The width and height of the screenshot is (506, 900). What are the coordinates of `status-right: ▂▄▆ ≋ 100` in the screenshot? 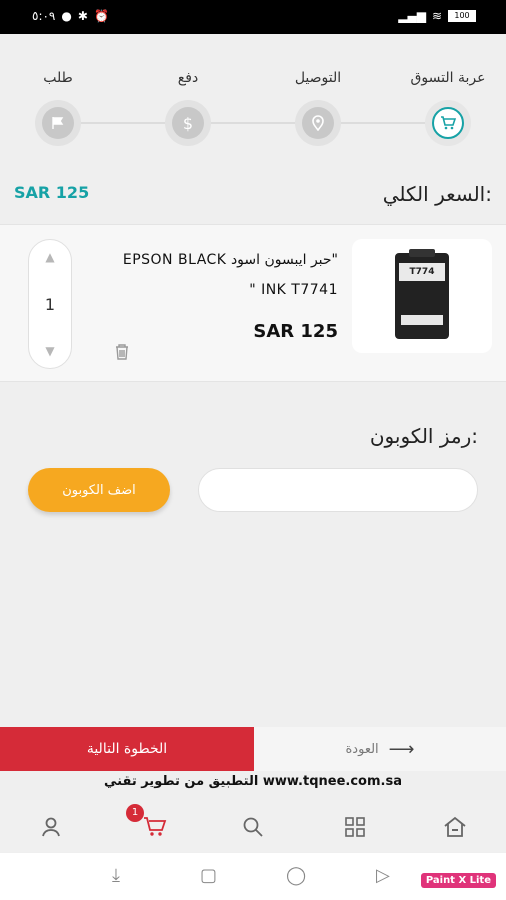 It's located at (437, 16).